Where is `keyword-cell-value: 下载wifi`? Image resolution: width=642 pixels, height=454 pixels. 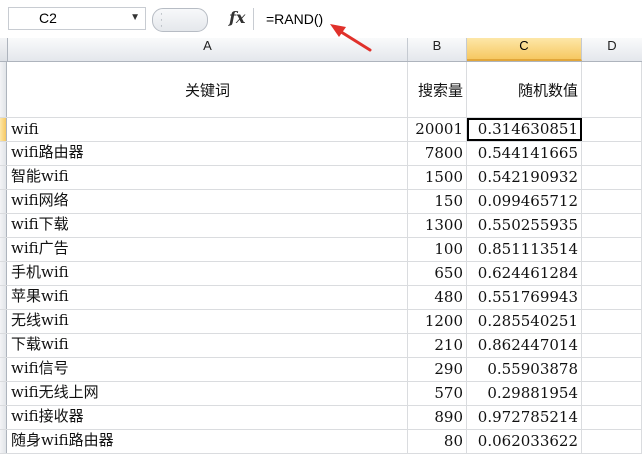
keyword-cell-value: 下载wifi is located at coordinates (40, 344).